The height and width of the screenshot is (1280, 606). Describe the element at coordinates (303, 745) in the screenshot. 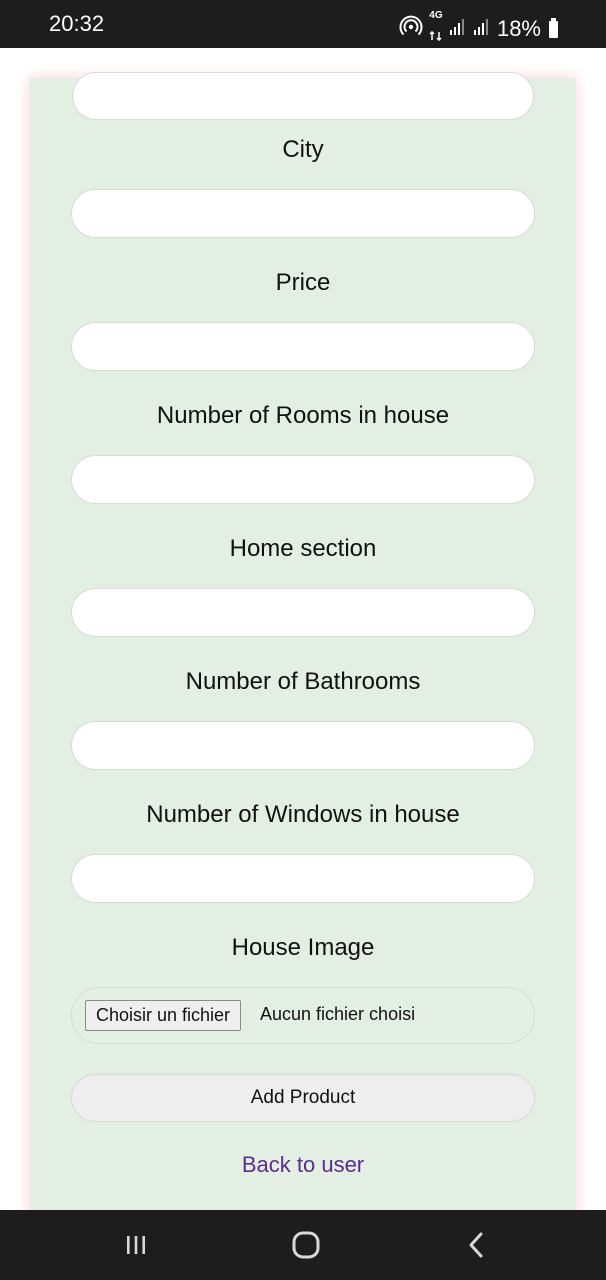

I see `bathrooms-input` at that location.